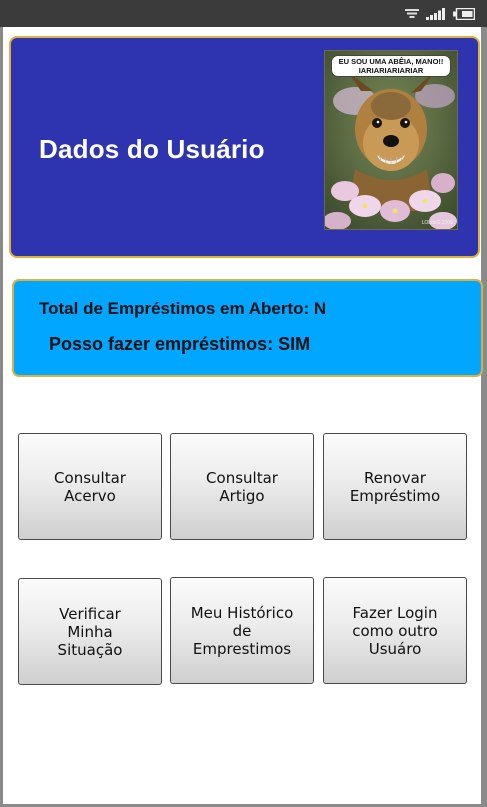 The height and width of the screenshot is (807, 487). What do you see at coordinates (395, 486) in the screenshot?
I see `renew-loan-button: Renovar Empréstimo` at bounding box center [395, 486].